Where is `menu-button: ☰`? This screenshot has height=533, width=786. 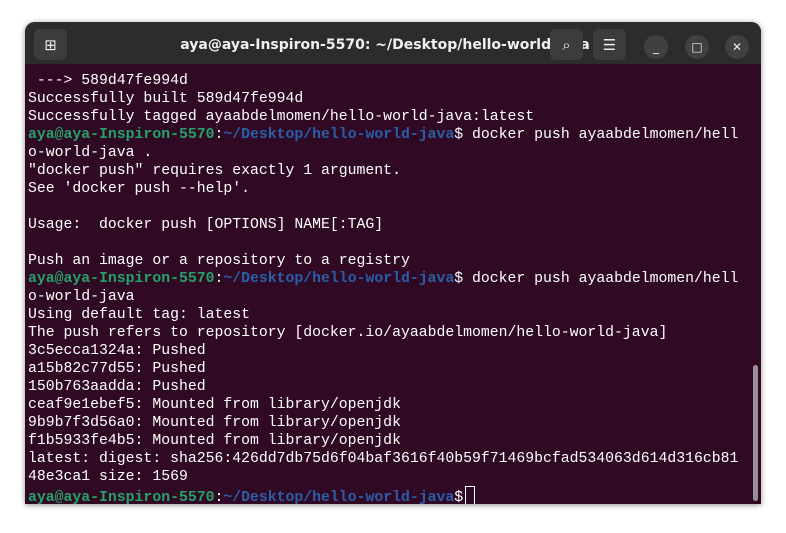 menu-button: ☰ is located at coordinates (609, 44).